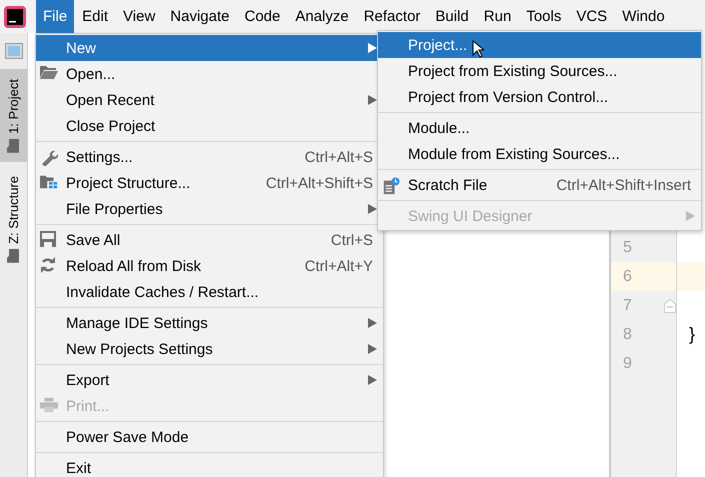 The image size is (705, 477). What do you see at coordinates (209, 266) in the screenshot?
I see `menu-item: Reload All from Disk Ctrl+Alt+Y` at bounding box center [209, 266].